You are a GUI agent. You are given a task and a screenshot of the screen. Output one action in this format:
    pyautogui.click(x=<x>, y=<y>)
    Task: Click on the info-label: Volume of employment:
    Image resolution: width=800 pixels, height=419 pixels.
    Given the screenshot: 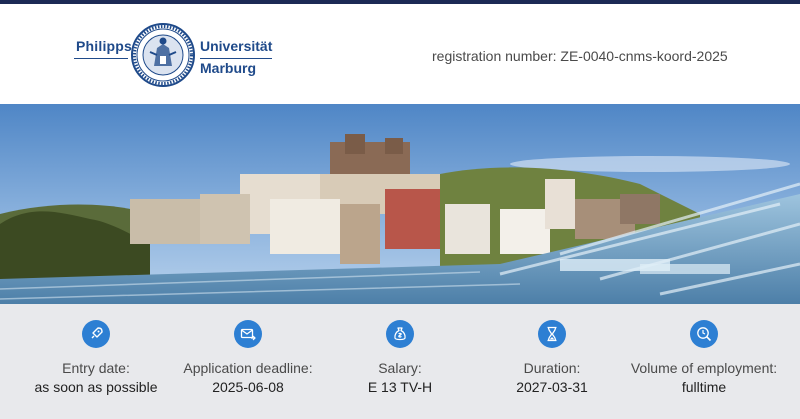 What is the action you would take?
    pyautogui.click(x=704, y=368)
    